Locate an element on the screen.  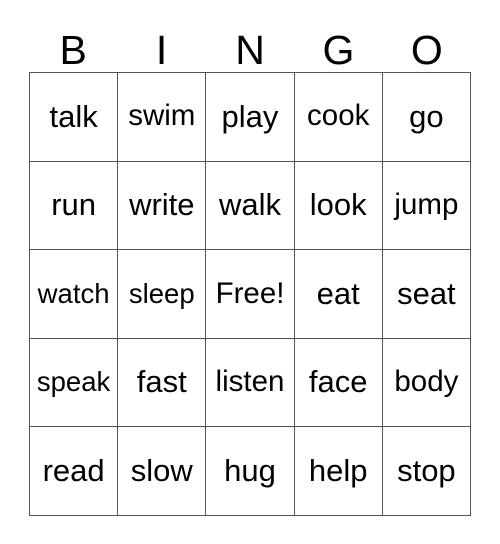
bingo-cell-label: hug is located at coordinates (250, 470).